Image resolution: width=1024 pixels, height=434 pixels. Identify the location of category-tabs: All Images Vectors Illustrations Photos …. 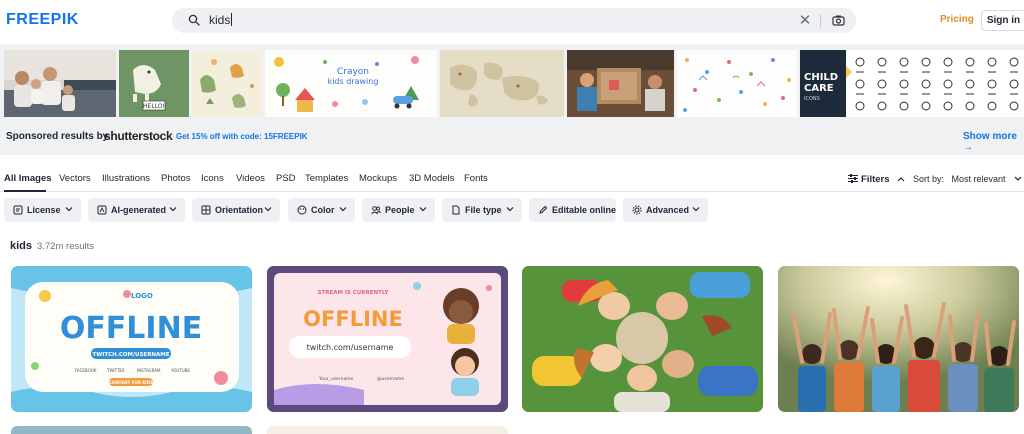
(512, 181).